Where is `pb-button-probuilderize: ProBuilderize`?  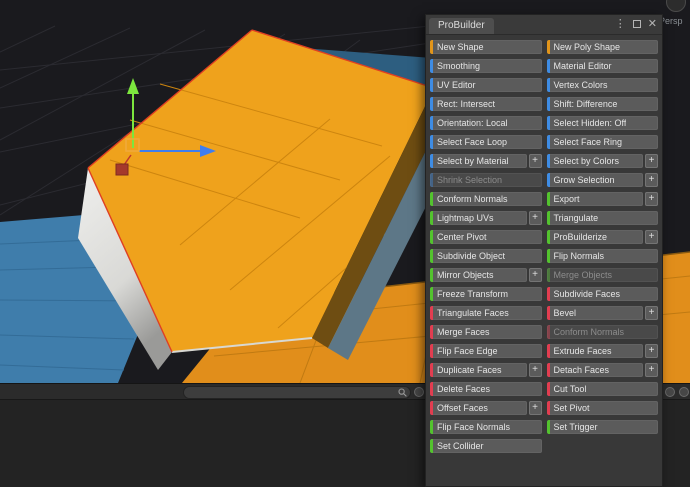
pb-button-probuilderize: ProBuilderize is located at coordinates (594, 237).